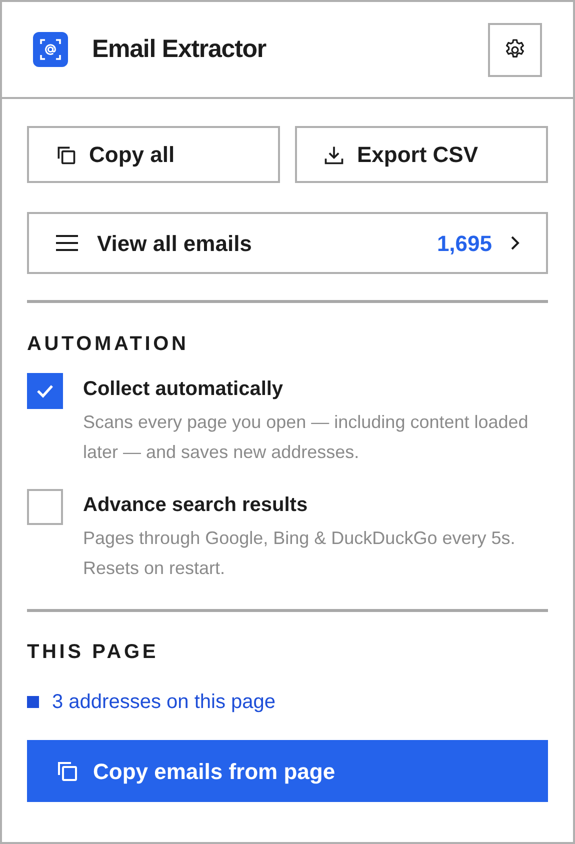 The width and height of the screenshot is (575, 844). What do you see at coordinates (464, 244) in the screenshot?
I see `email-count: 1,695` at bounding box center [464, 244].